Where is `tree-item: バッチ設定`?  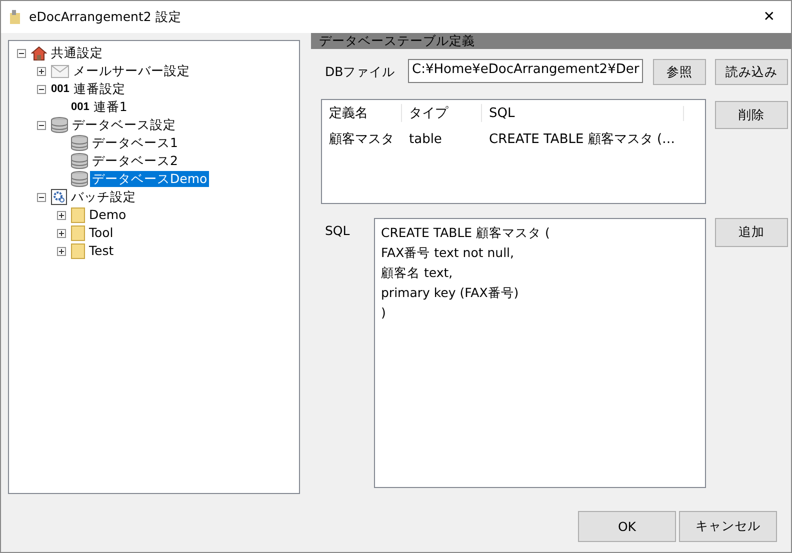 tree-item: バッチ設定 is located at coordinates (103, 197).